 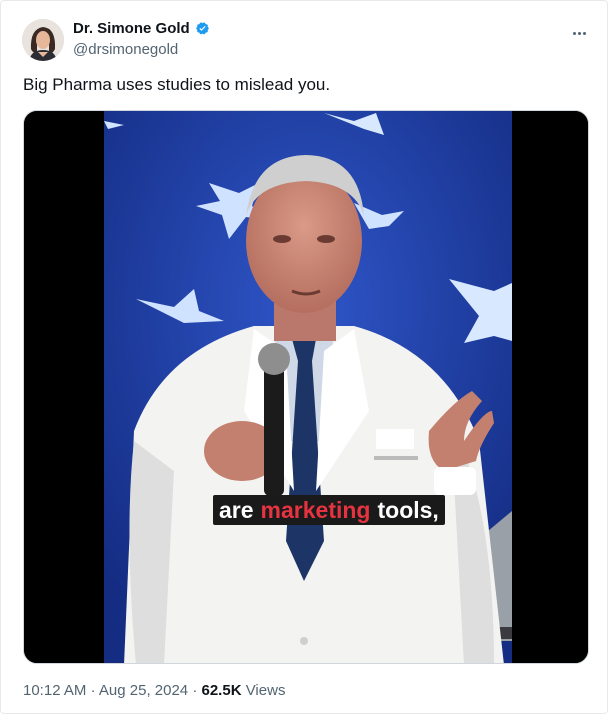 What do you see at coordinates (125, 49) in the screenshot?
I see `author-handle: @drsimonegold` at bounding box center [125, 49].